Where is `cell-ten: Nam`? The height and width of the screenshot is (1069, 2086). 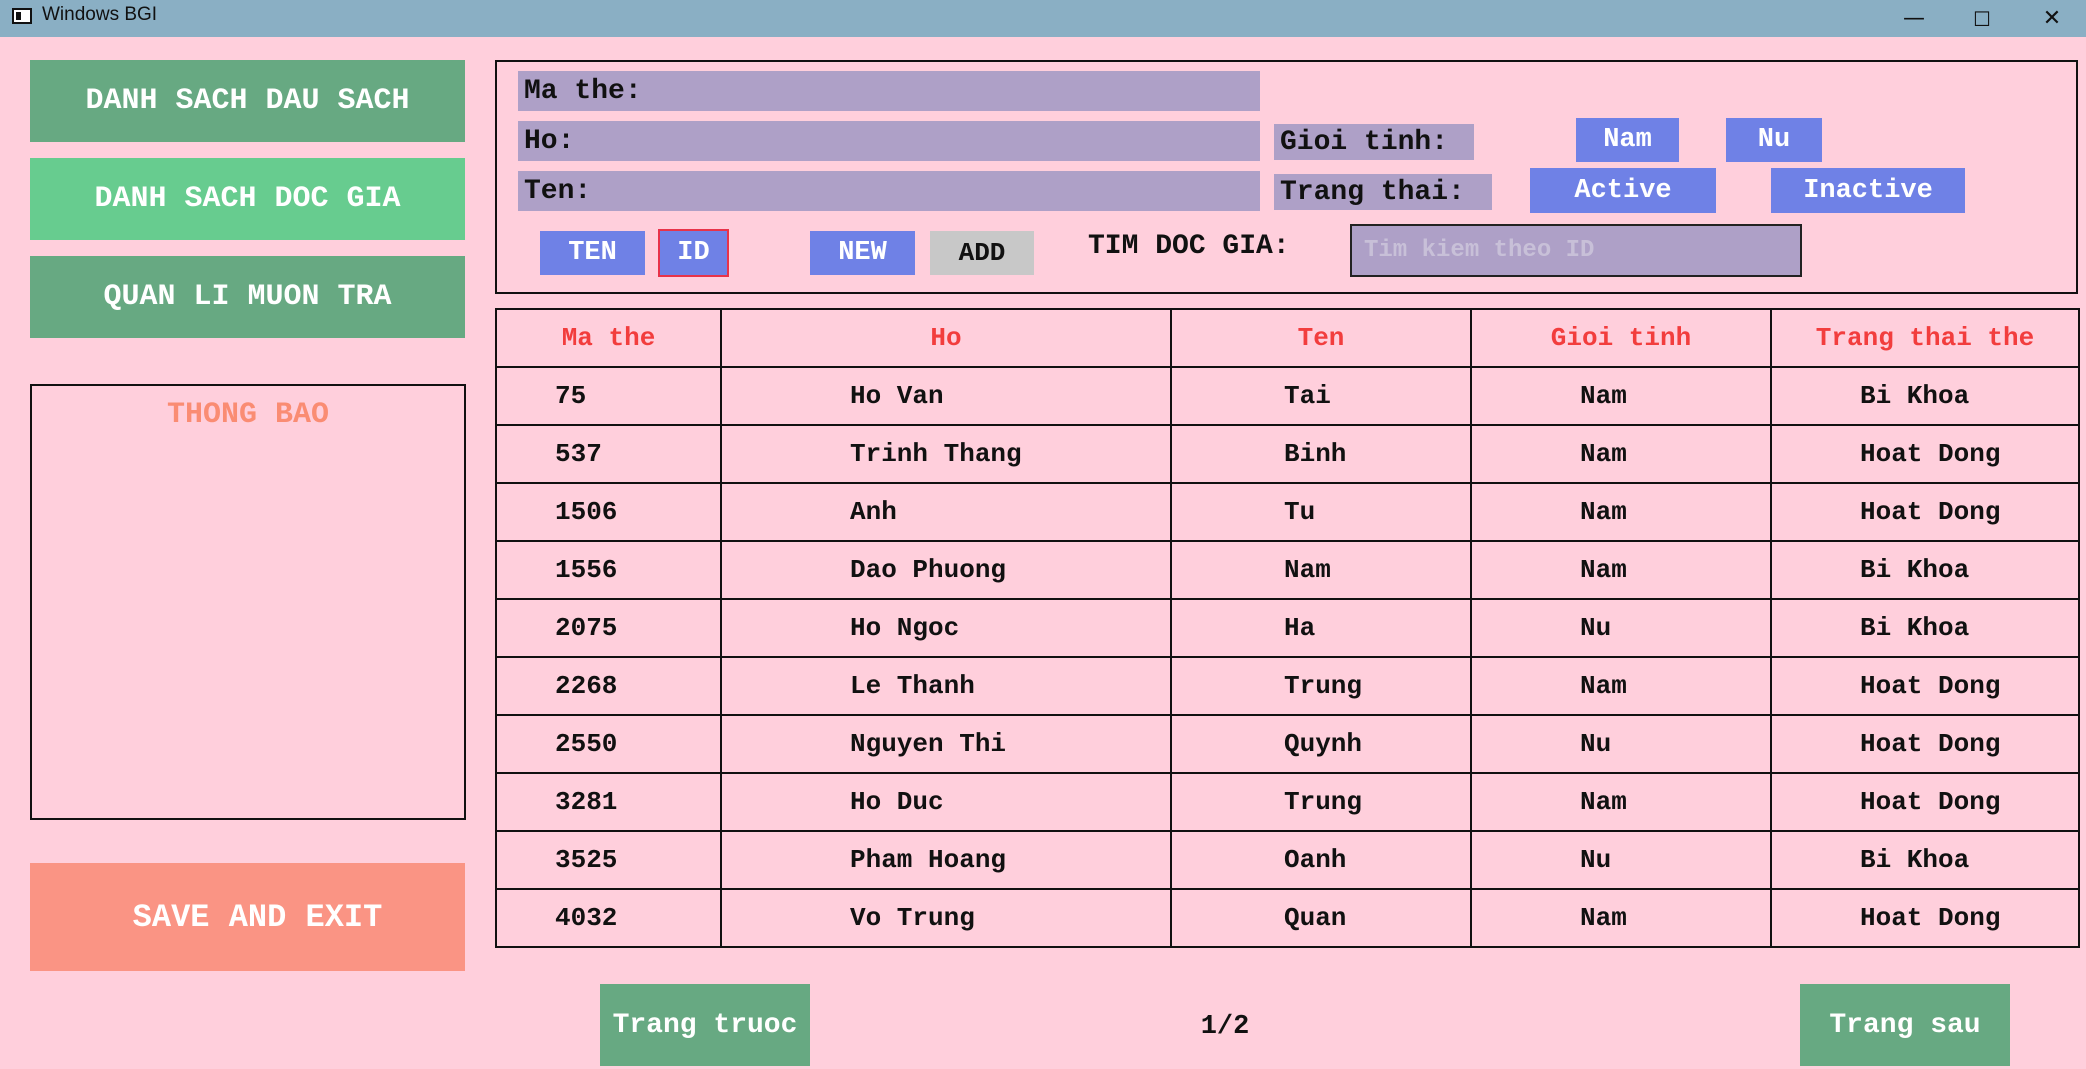
cell-ten: Nam is located at coordinates (1321, 570).